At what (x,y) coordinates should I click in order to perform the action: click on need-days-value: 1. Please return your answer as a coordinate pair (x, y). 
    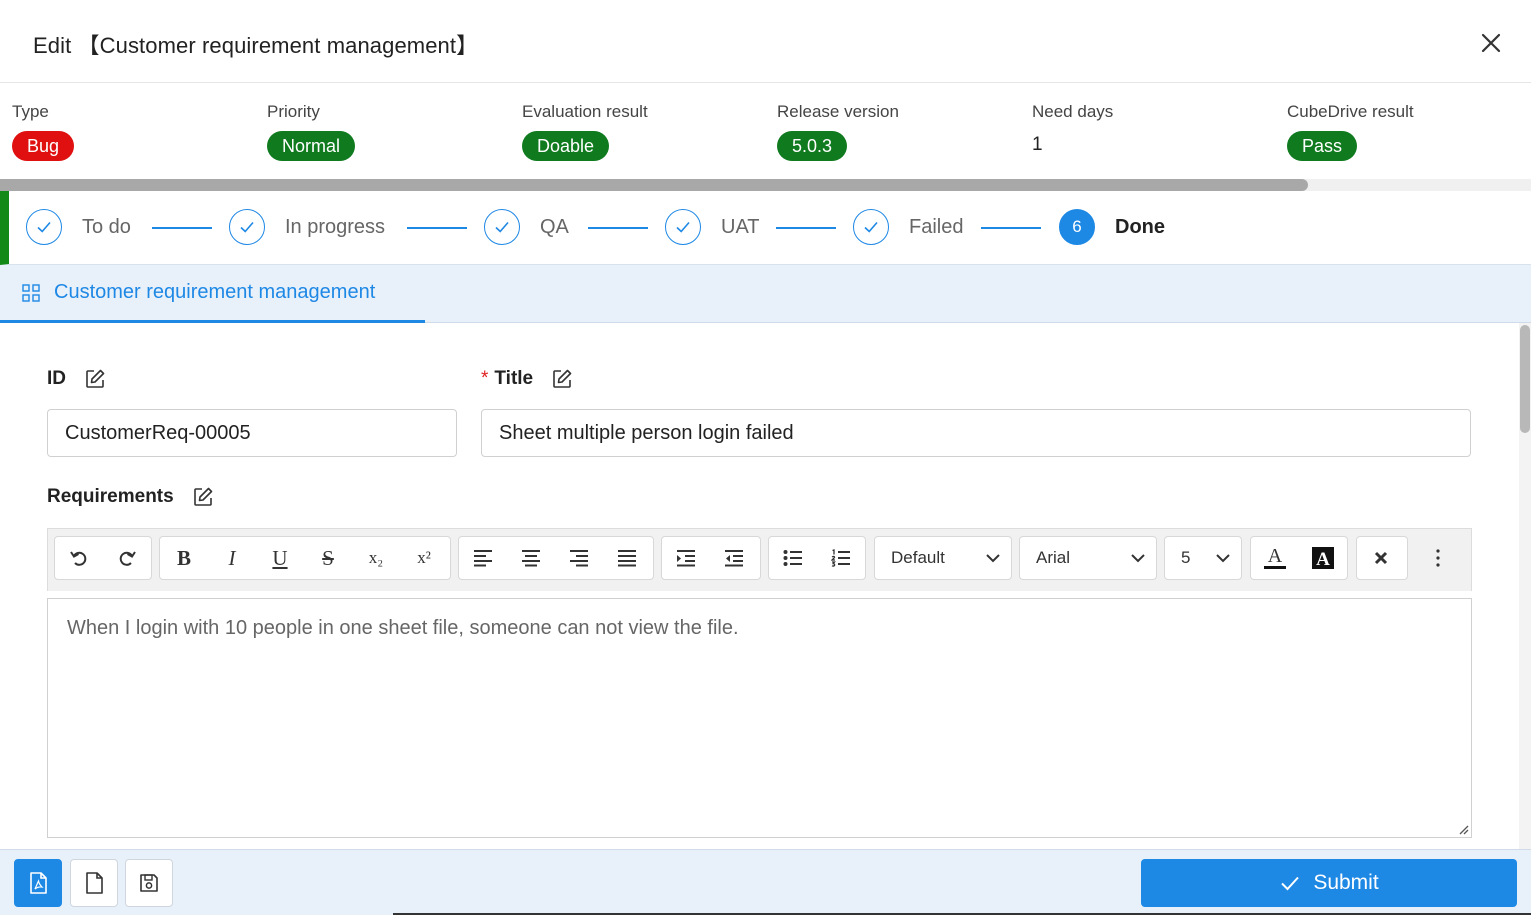
    Looking at the image, I should click on (1037, 144).